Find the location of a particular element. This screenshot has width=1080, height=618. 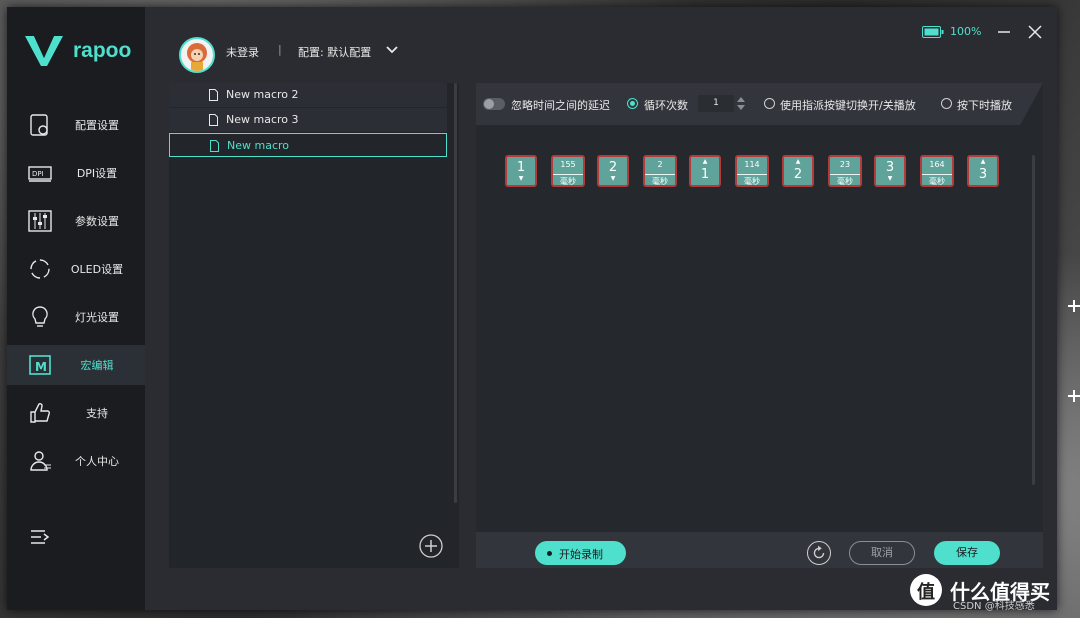

key-event-down: 2 ▼ is located at coordinates (613, 171).